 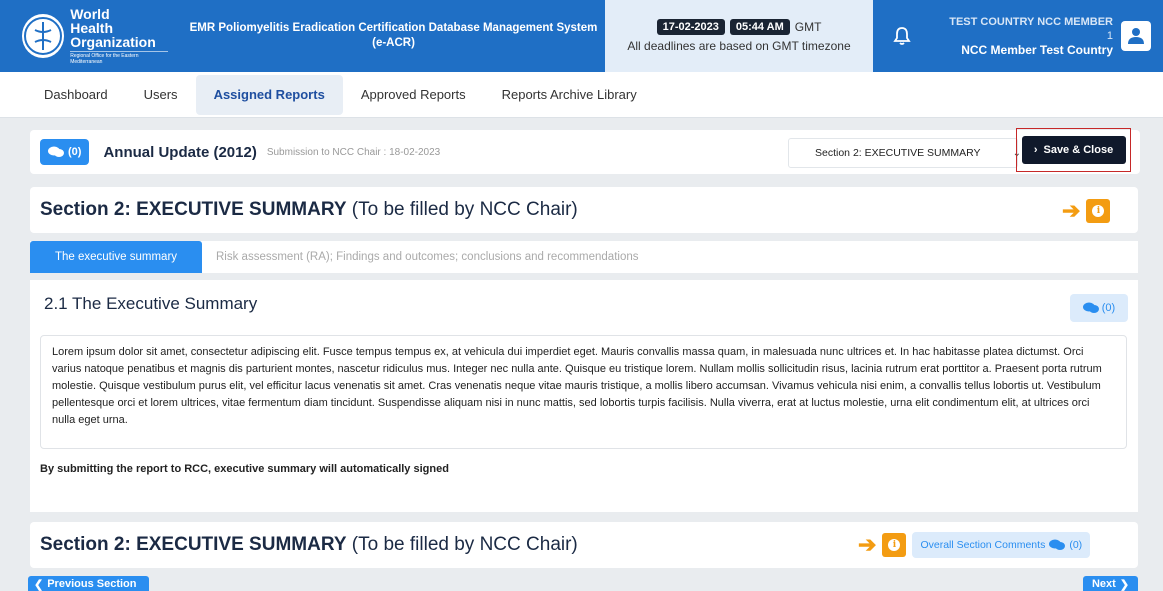 I want to click on content-title: 2.1 The Executive Summary, so click(x=151, y=303).